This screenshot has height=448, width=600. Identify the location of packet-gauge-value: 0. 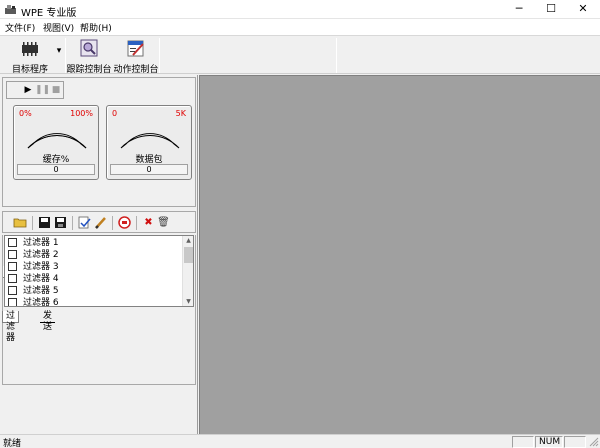
(149, 169).